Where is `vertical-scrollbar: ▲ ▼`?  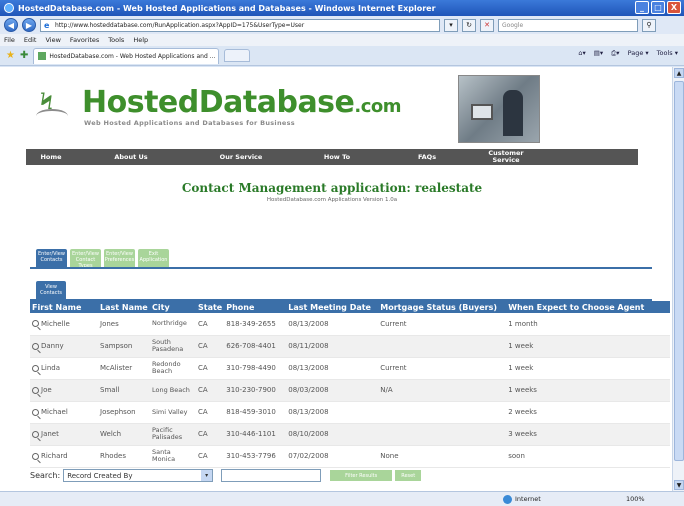
vertical-scrollbar: ▲ ▼ is located at coordinates (678, 279).